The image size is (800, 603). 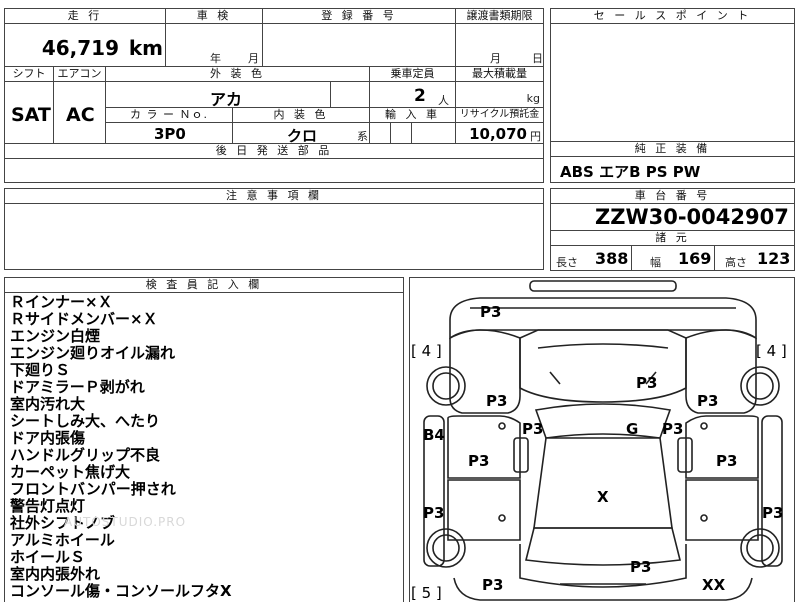 I want to click on height-label: 高さ, so click(x=736, y=262).